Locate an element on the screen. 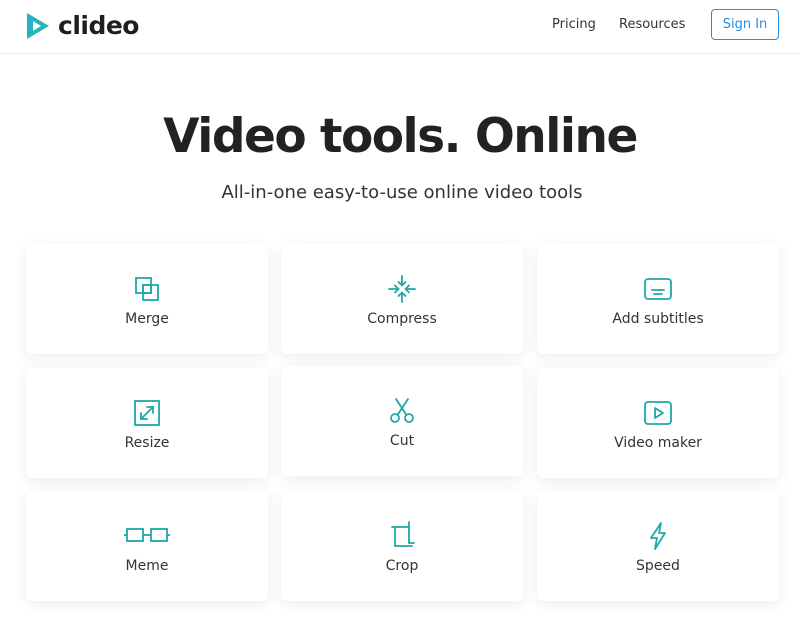 The height and width of the screenshot is (628, 800). tool-card-merge: Merge is located at coordinates (147, 299).